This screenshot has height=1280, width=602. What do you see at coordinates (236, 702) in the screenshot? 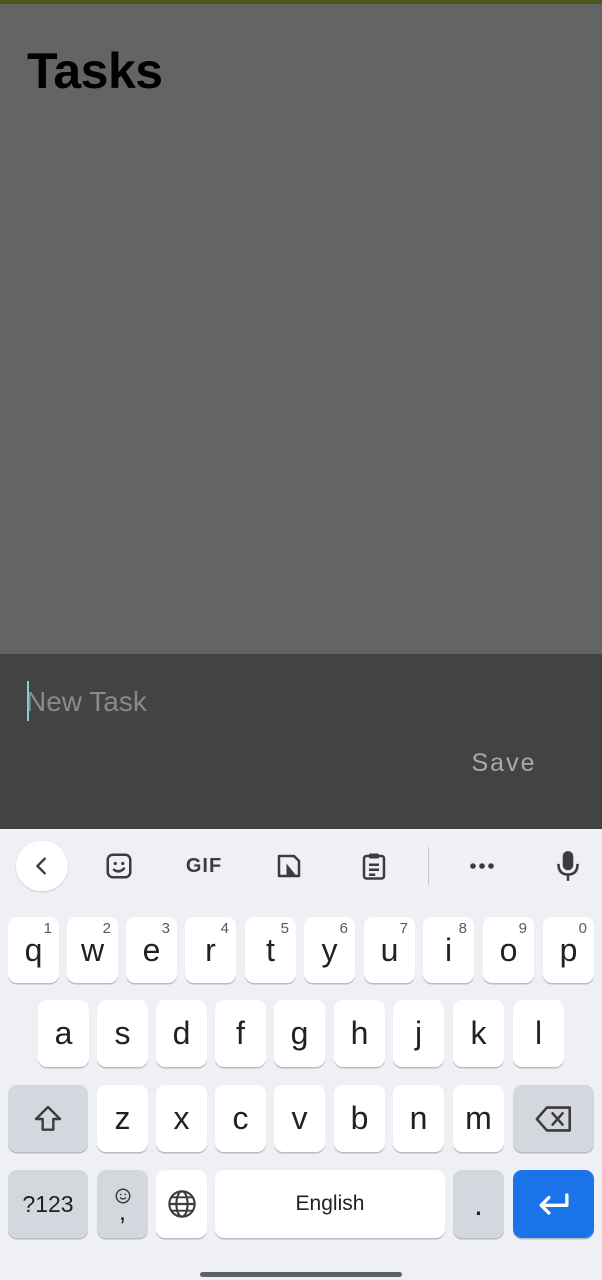
I see `new-task-input` at bounding box center [236, 702].